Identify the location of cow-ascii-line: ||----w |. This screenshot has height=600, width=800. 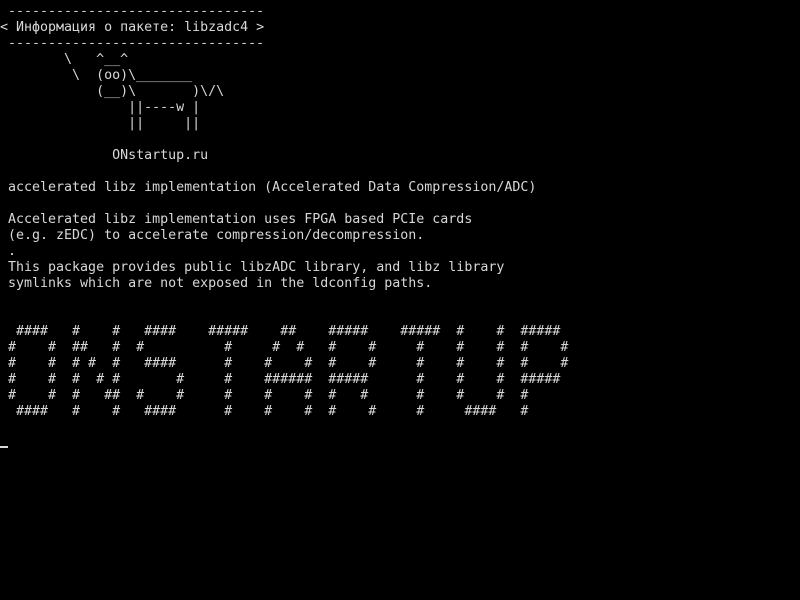
(100, 107).